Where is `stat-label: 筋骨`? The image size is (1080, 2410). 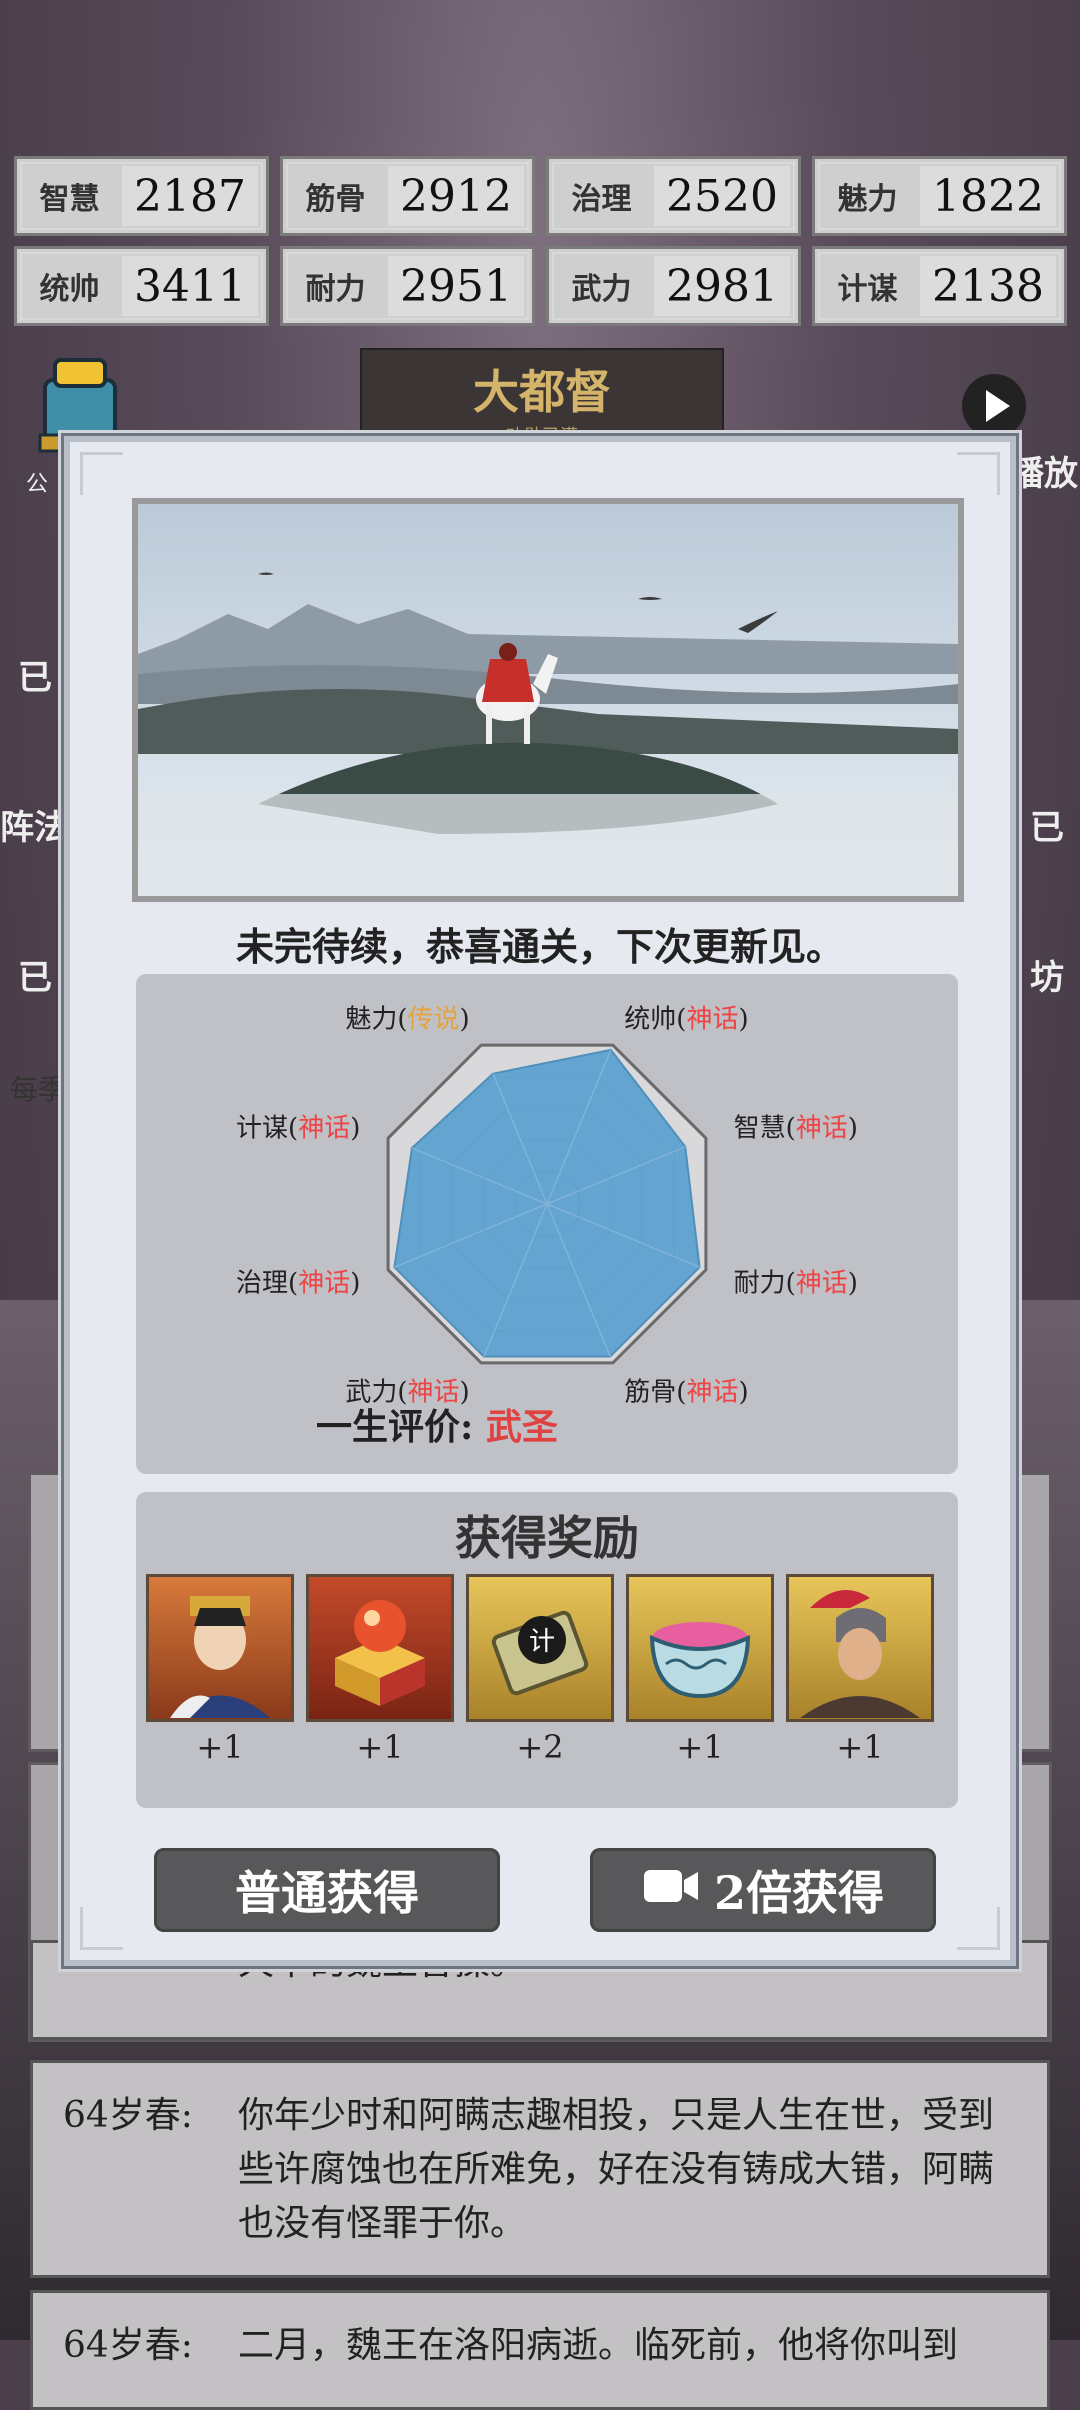 stat-label: 筋骨 is located at coordinates (335, 199).